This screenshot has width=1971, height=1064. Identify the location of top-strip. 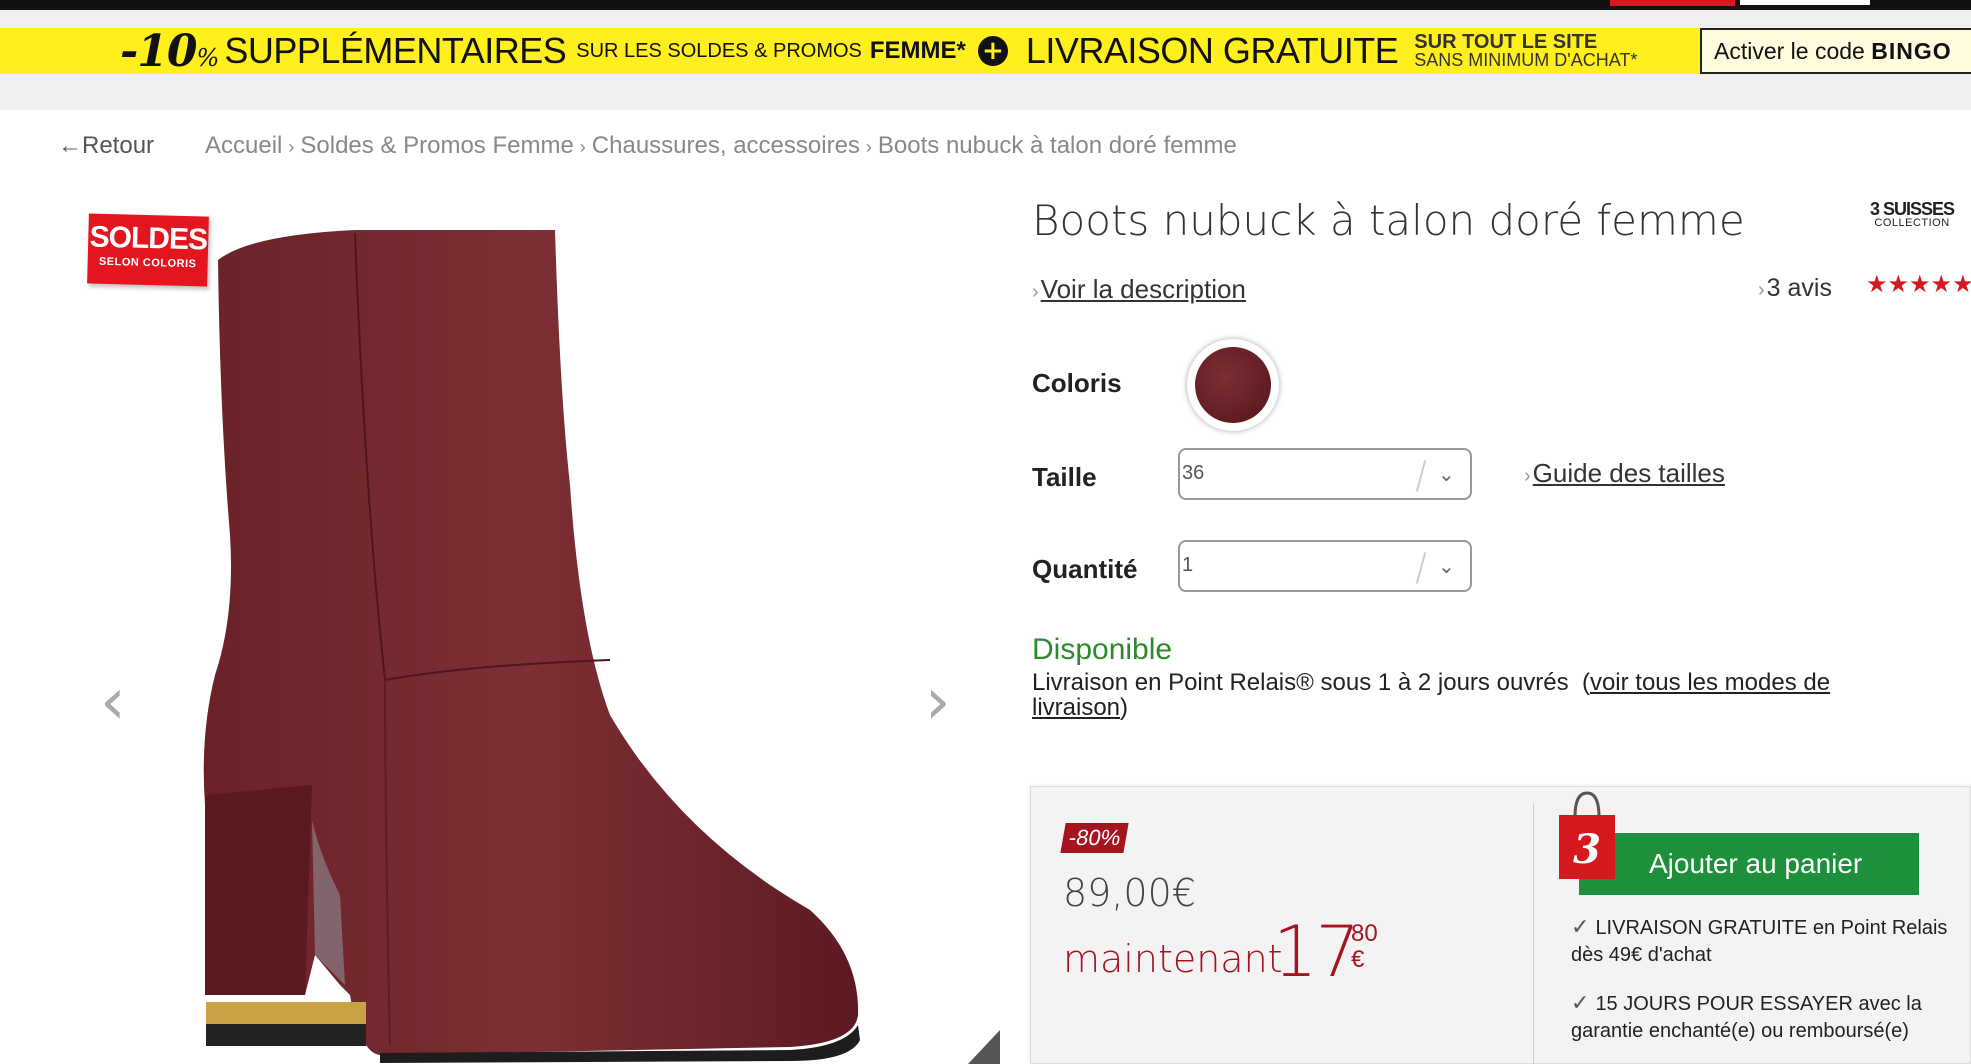
(985, 5).